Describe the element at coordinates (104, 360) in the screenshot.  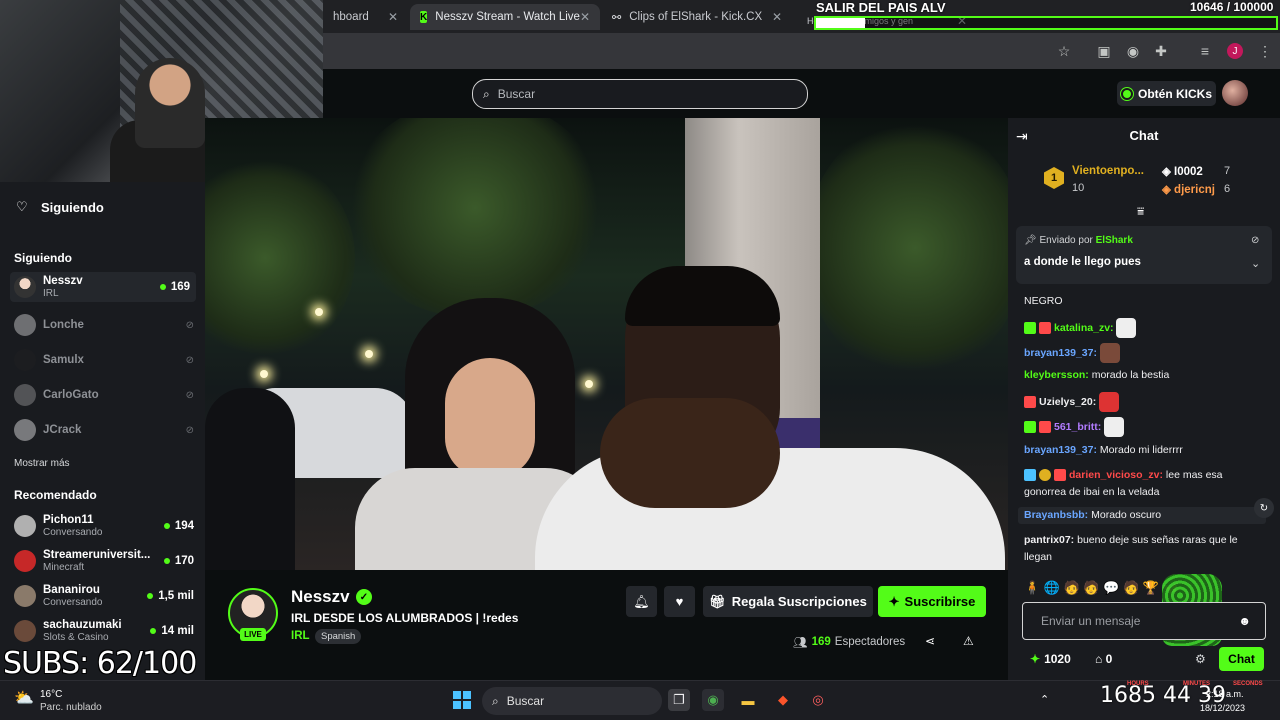
I see `sidebar-item-samulx: Samulx ⊘` at that location.